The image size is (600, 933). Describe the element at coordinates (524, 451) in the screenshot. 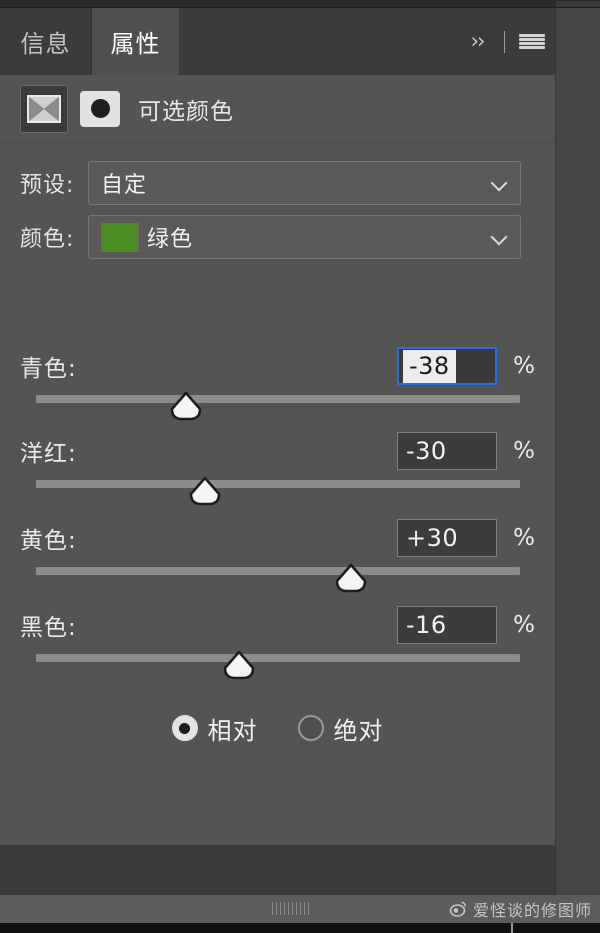

I see `unit-magenta: %` at that location.